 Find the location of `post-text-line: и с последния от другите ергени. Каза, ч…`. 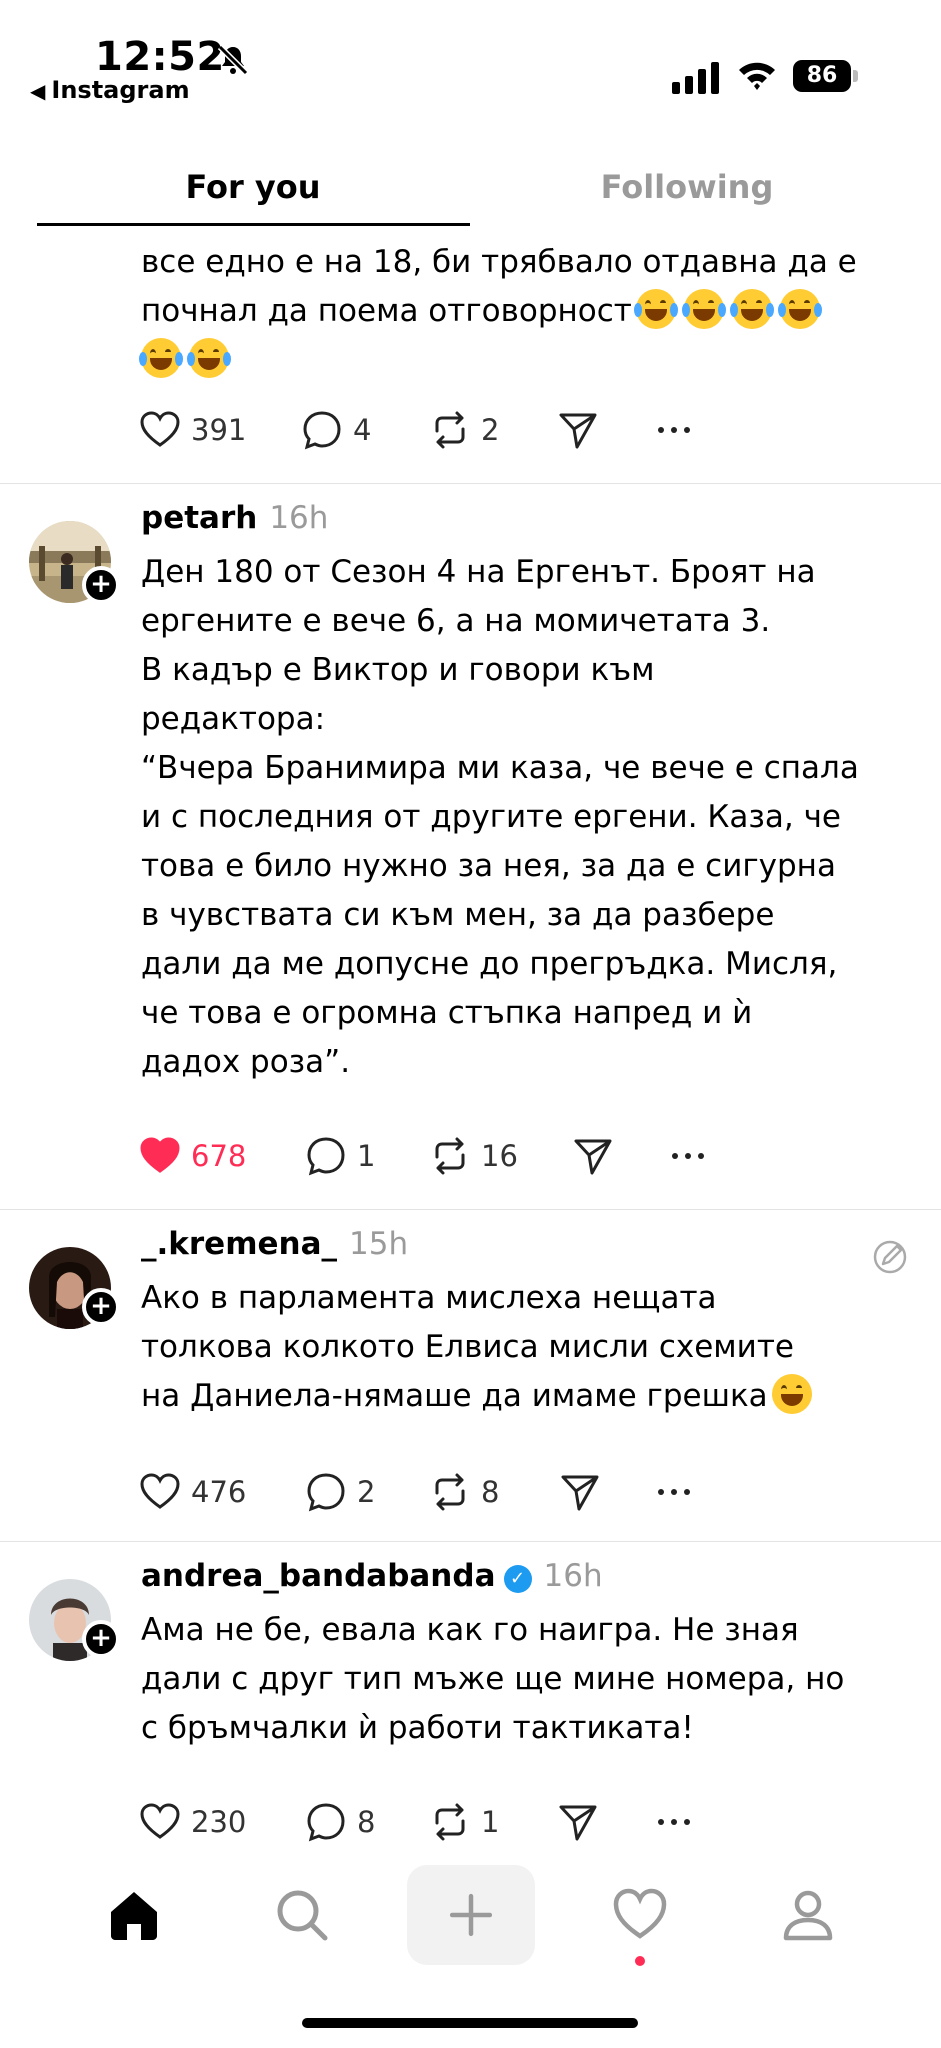

post-text-line: и с последния от другите ергени. Каза, ч… is located at coordinates (491, 817).